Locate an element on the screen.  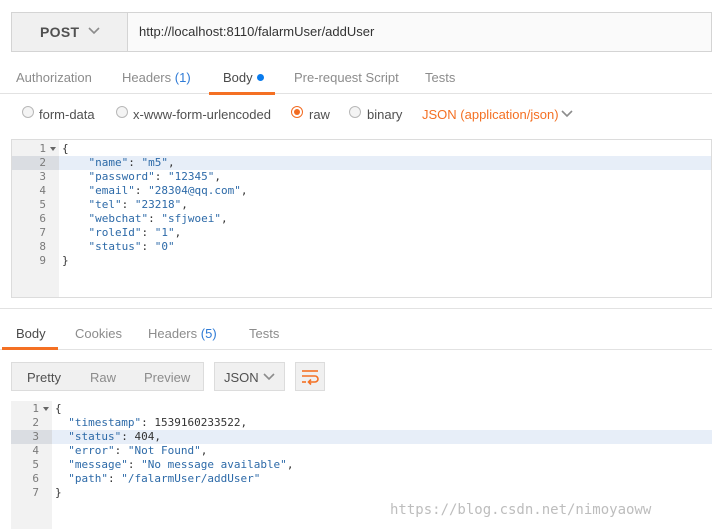
code-line: 2 "timestamp": 1539160233522, is located at coordinates (361, 423).